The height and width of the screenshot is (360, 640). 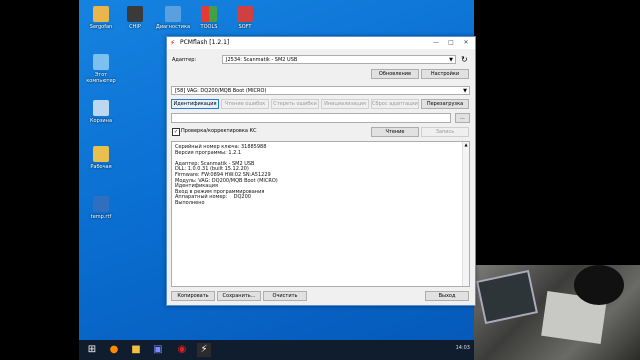 What do you see at coordinates (276, 350) in the screenshot?
I see `taskbar: ⊞ ● ■ ▣ ◉ ⚡ 14:03` at bounding box center [276, 350].